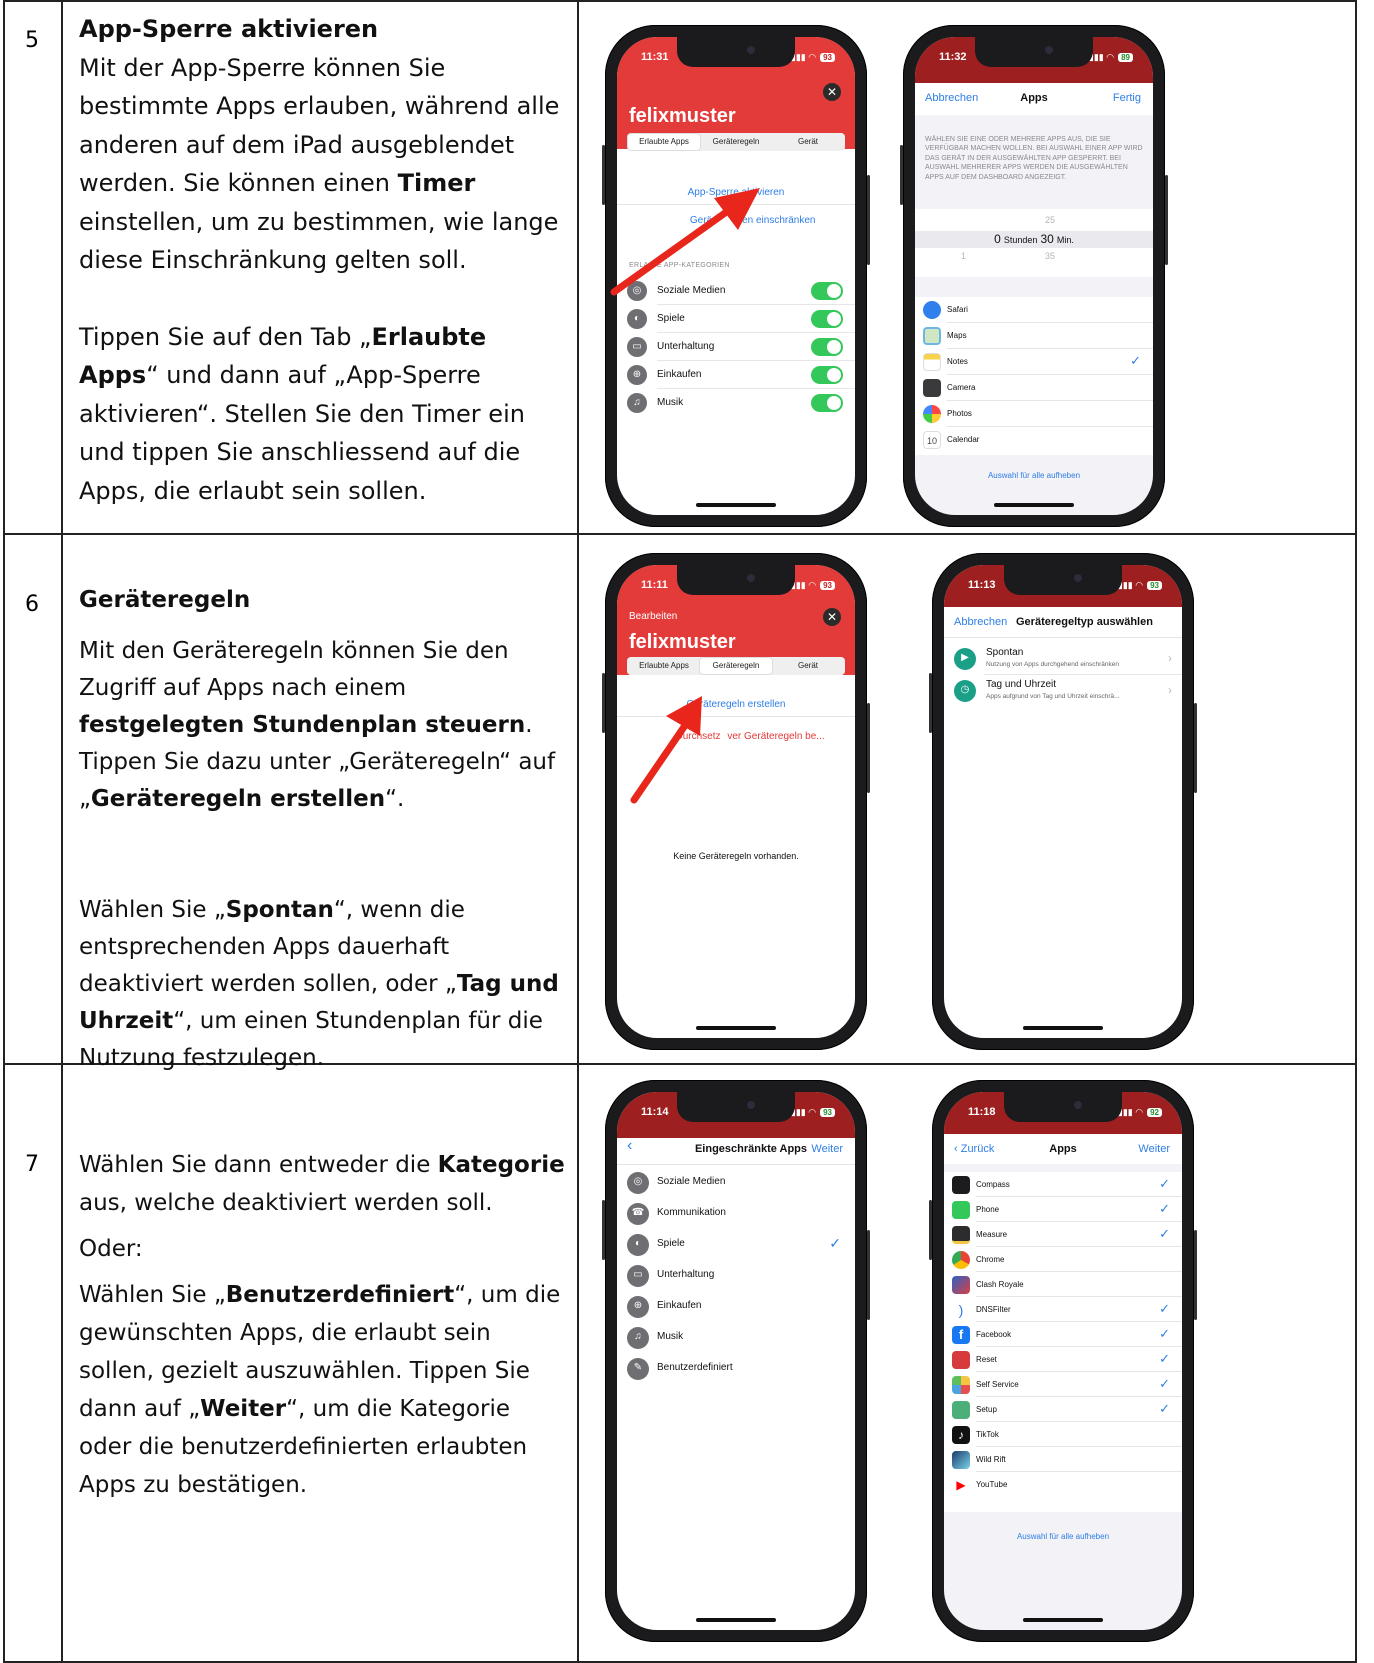 The height and width of the screenshot is (1663, 1374). Describe the element at coordinates (1127, 98) in the screenshot. I see `done-button: Fertig` at that location.